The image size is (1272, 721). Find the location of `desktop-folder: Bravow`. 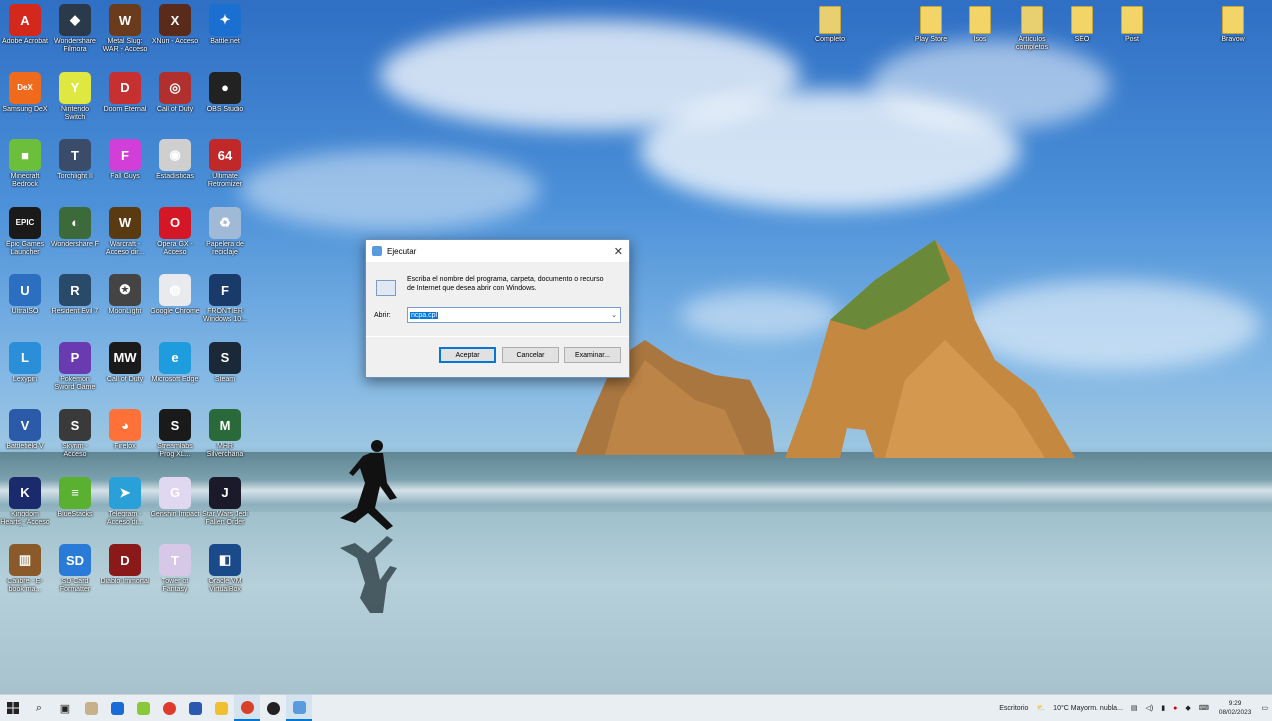

desktop-folder: Bravow is located at coordinates (1233, 25).